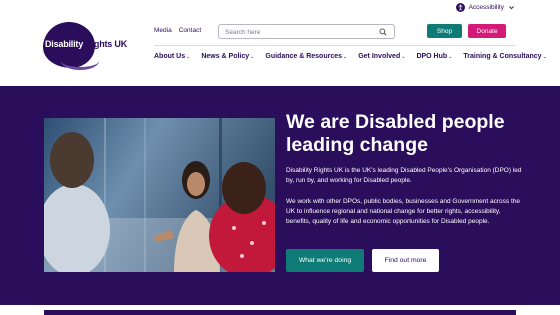 The width and height of the screenshot is (560, 315). I want to click on accessibility-icon, so click(460, 7).